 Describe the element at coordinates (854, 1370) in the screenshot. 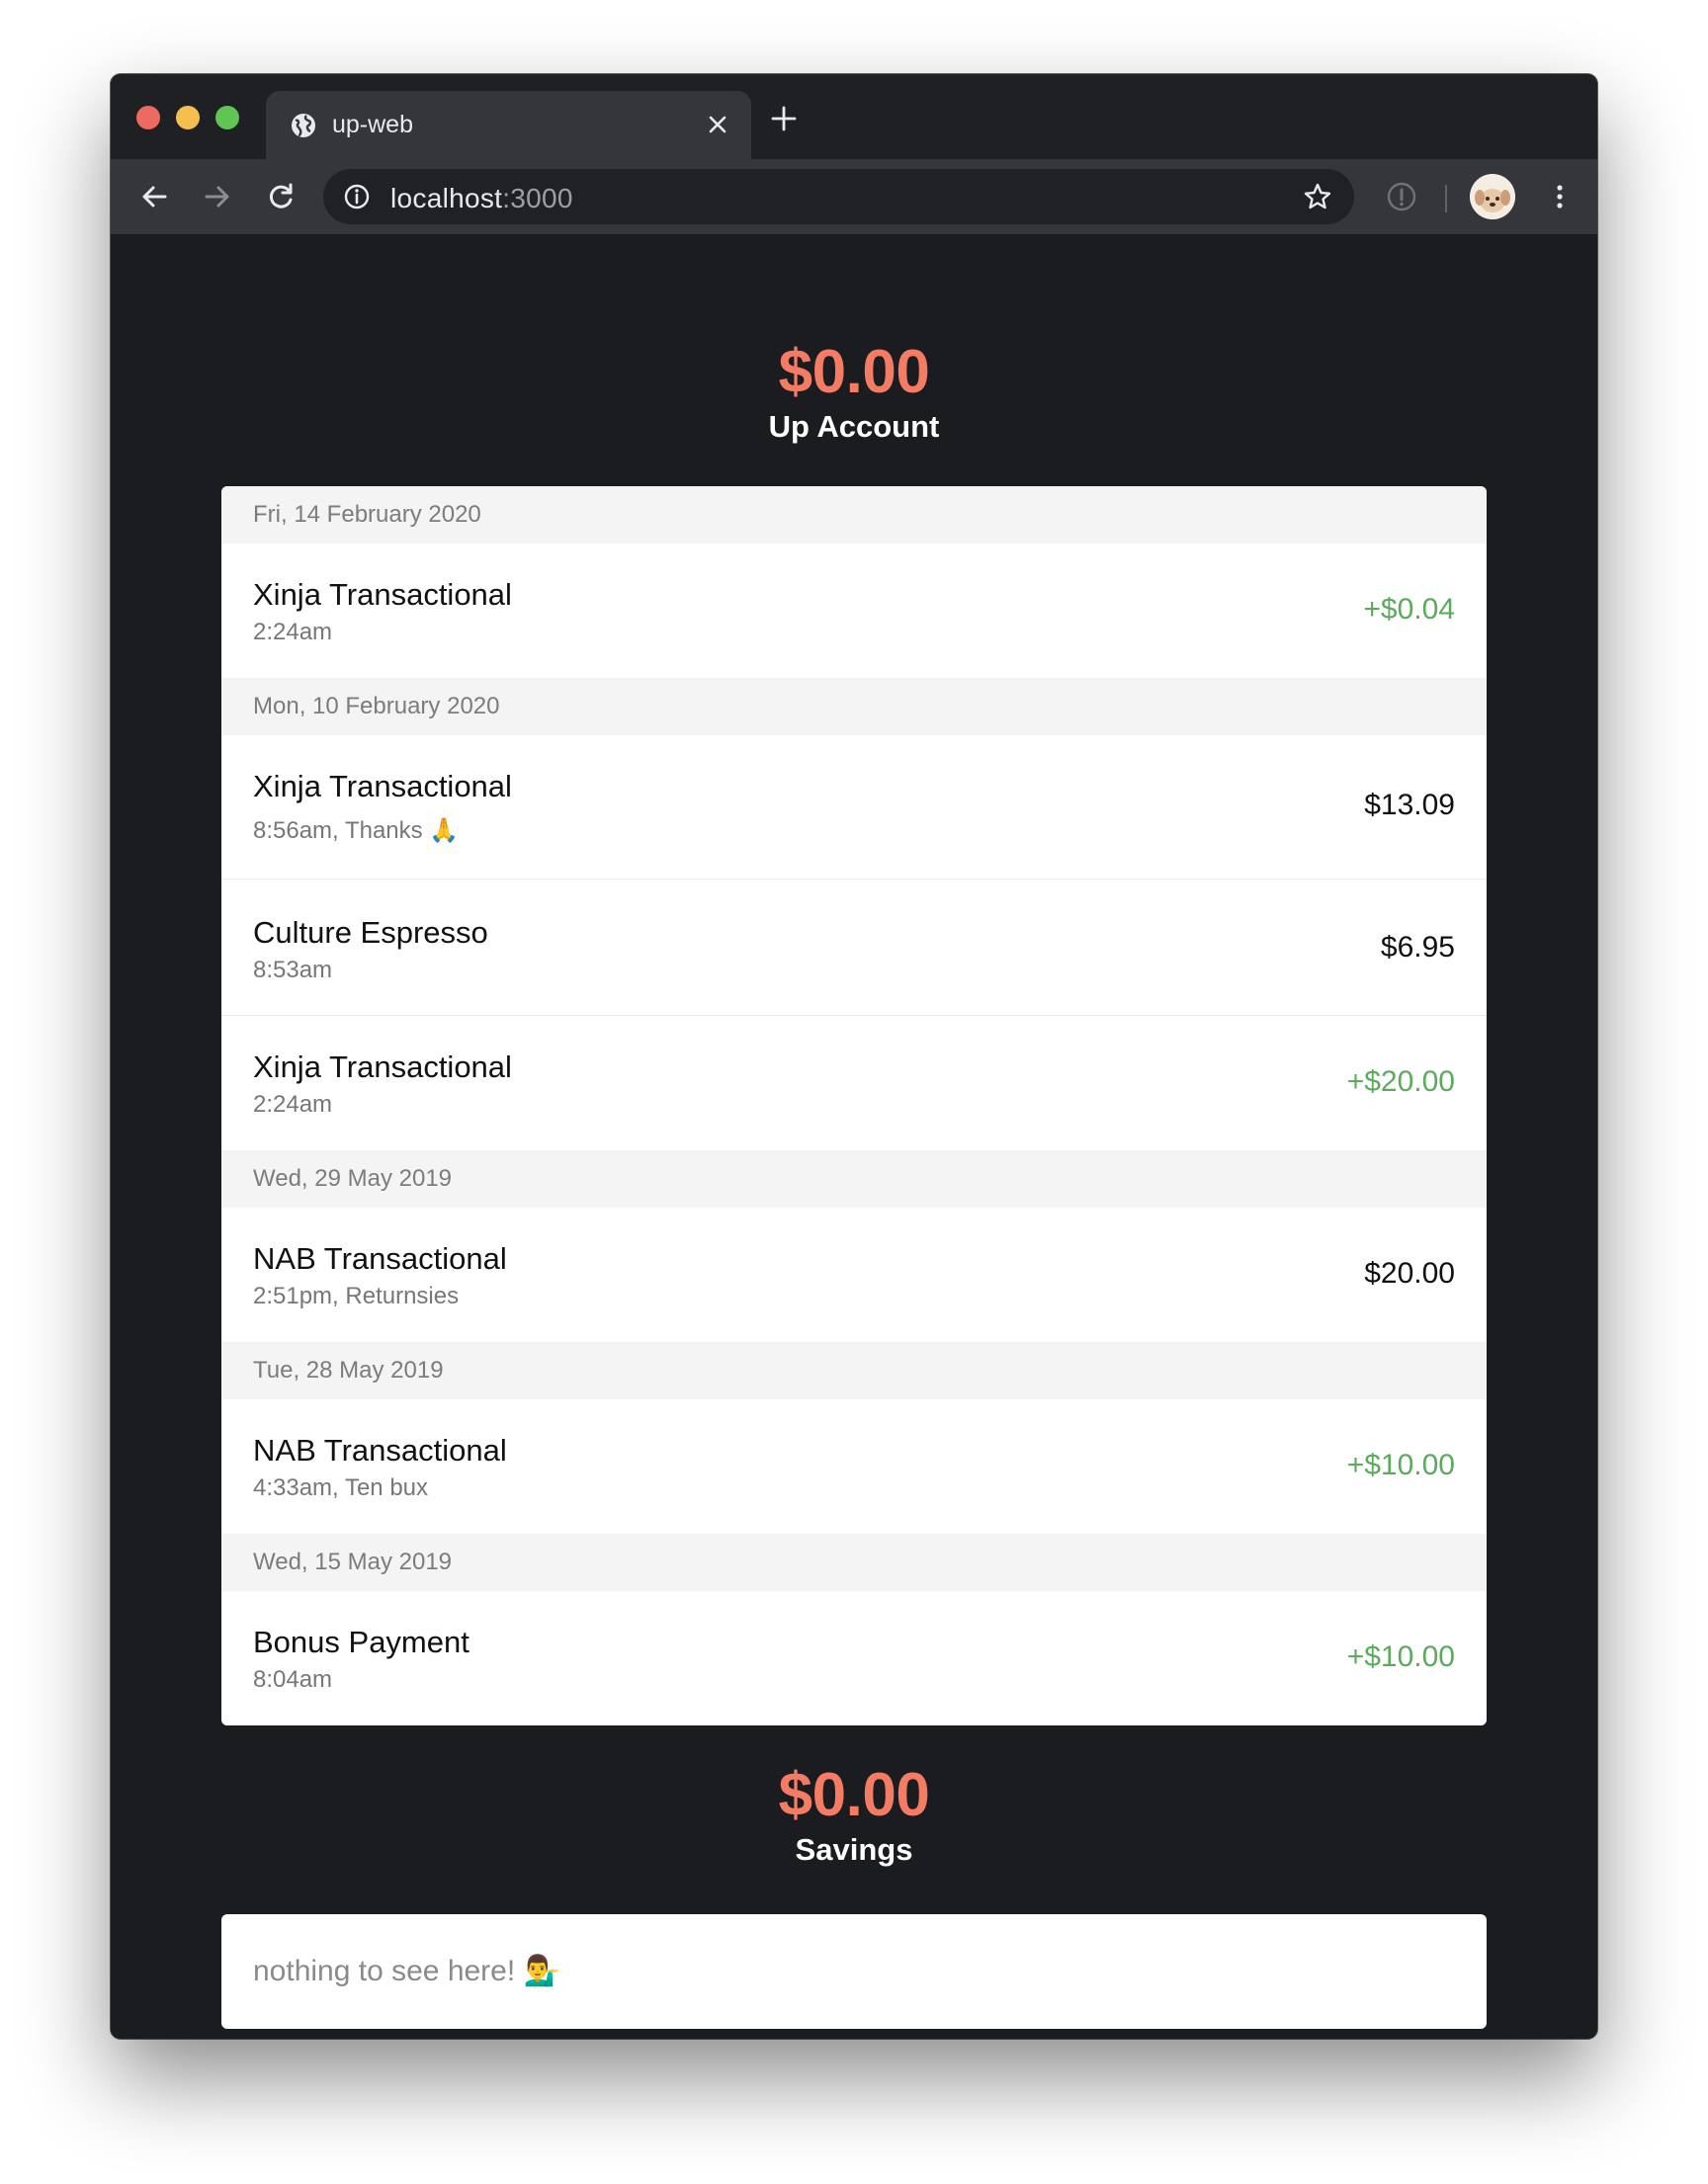

I see `date-header: Tue, 28 May 2019` at that location.